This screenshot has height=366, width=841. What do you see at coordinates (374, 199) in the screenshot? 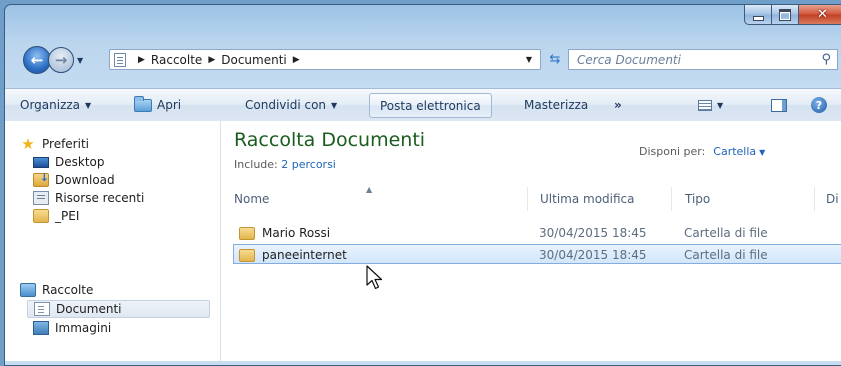
I see `column-header-name: Nome` at bounding box center [374, 199].